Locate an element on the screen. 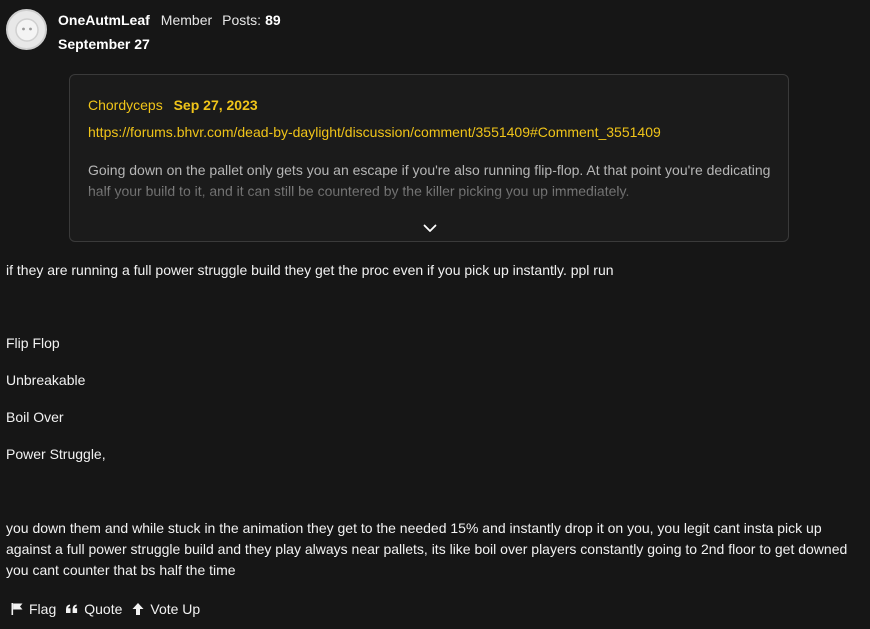 Image resolution: width=870 pixels, height=629 pixels. quote-icon is located at coordinates (72, 608).